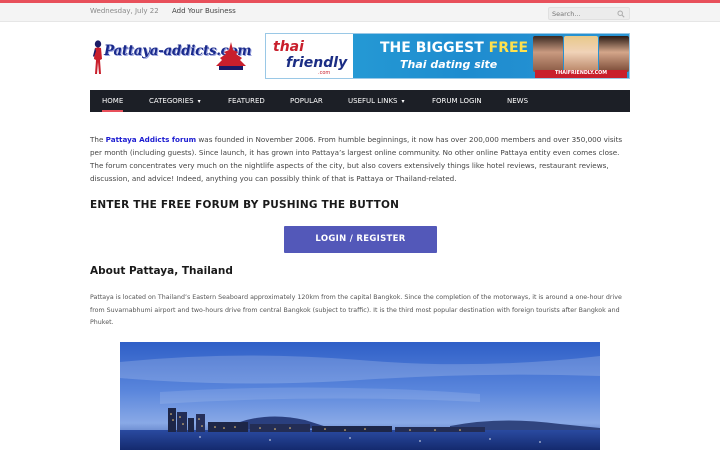 Image resolution: width=720 pixels, height=450 pixels. What do you see at coordinates (457, 101) in the screenshot?
I see `nav-item-forum-login: FORUM LOGIN` at bounding box center [457, 101].